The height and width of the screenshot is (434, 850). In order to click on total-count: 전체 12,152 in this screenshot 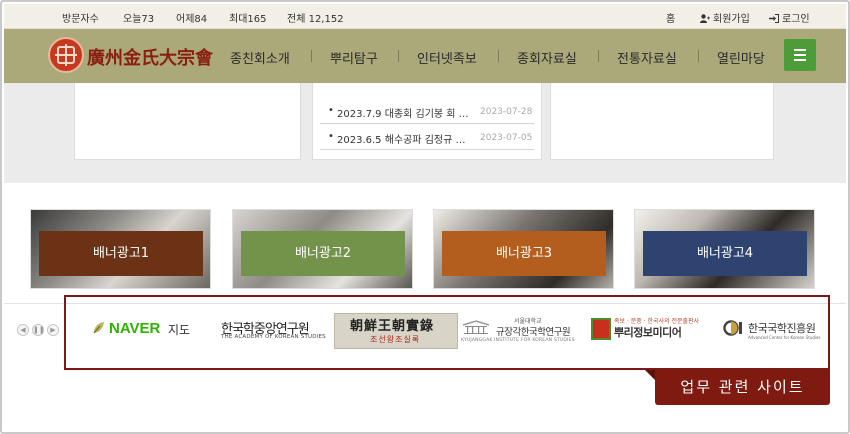, I will do `click(315, 19)`.